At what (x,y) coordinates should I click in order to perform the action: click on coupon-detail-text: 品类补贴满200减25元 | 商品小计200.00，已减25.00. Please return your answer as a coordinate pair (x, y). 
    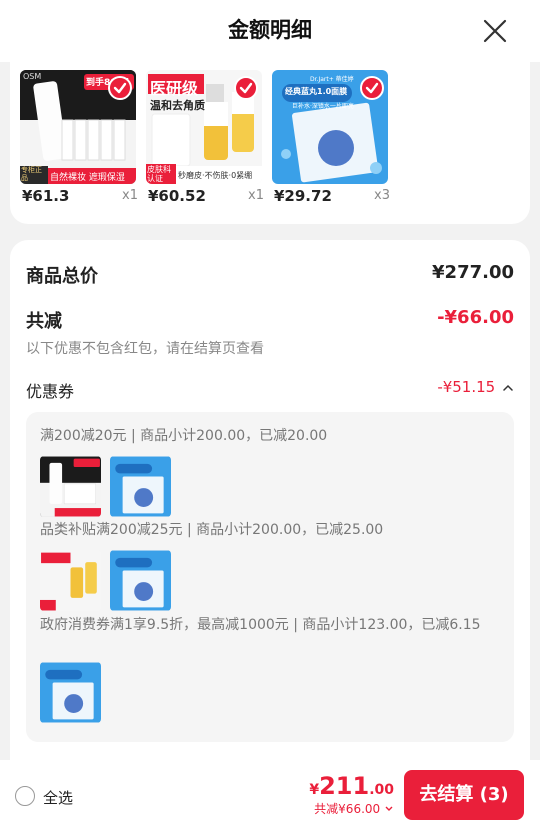
    Looking at the image, I should click on (212, 530).